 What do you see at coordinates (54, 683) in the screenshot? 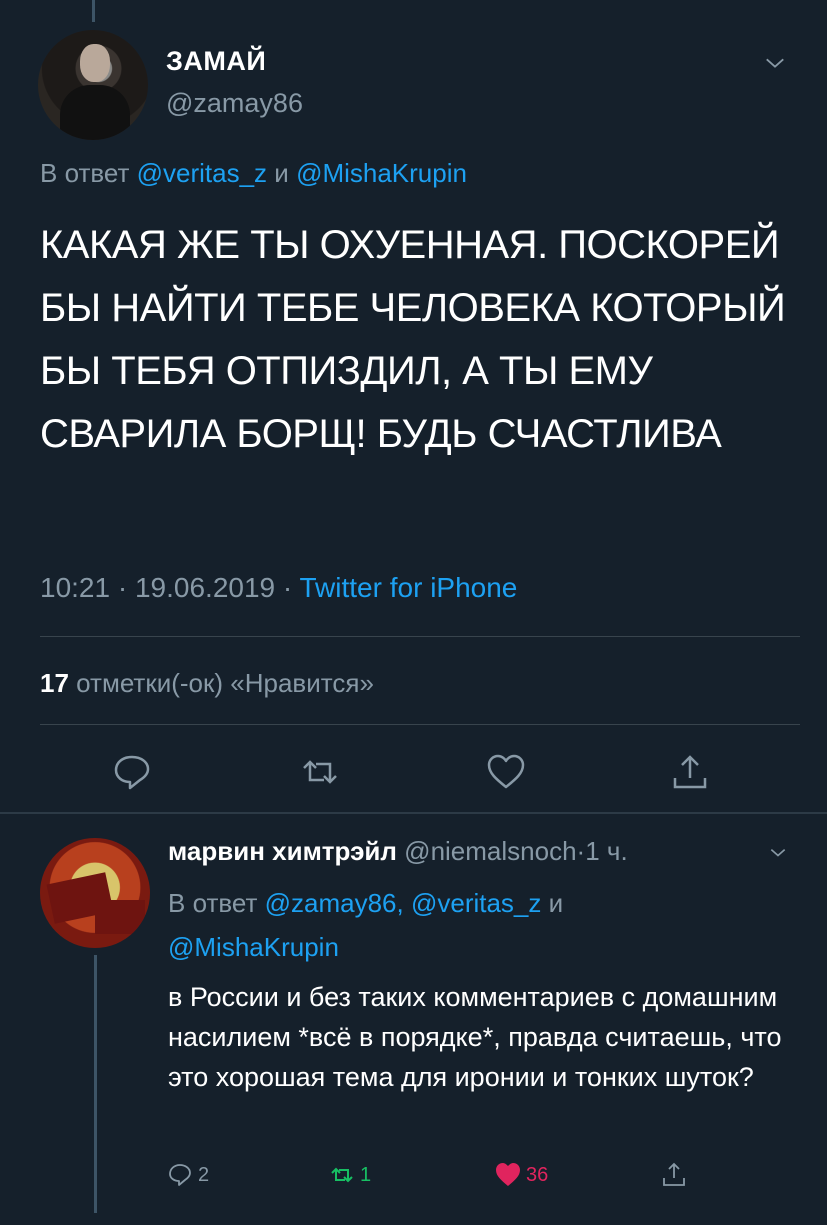
I see `likes-count: 17` at bounding box center [54, 683].